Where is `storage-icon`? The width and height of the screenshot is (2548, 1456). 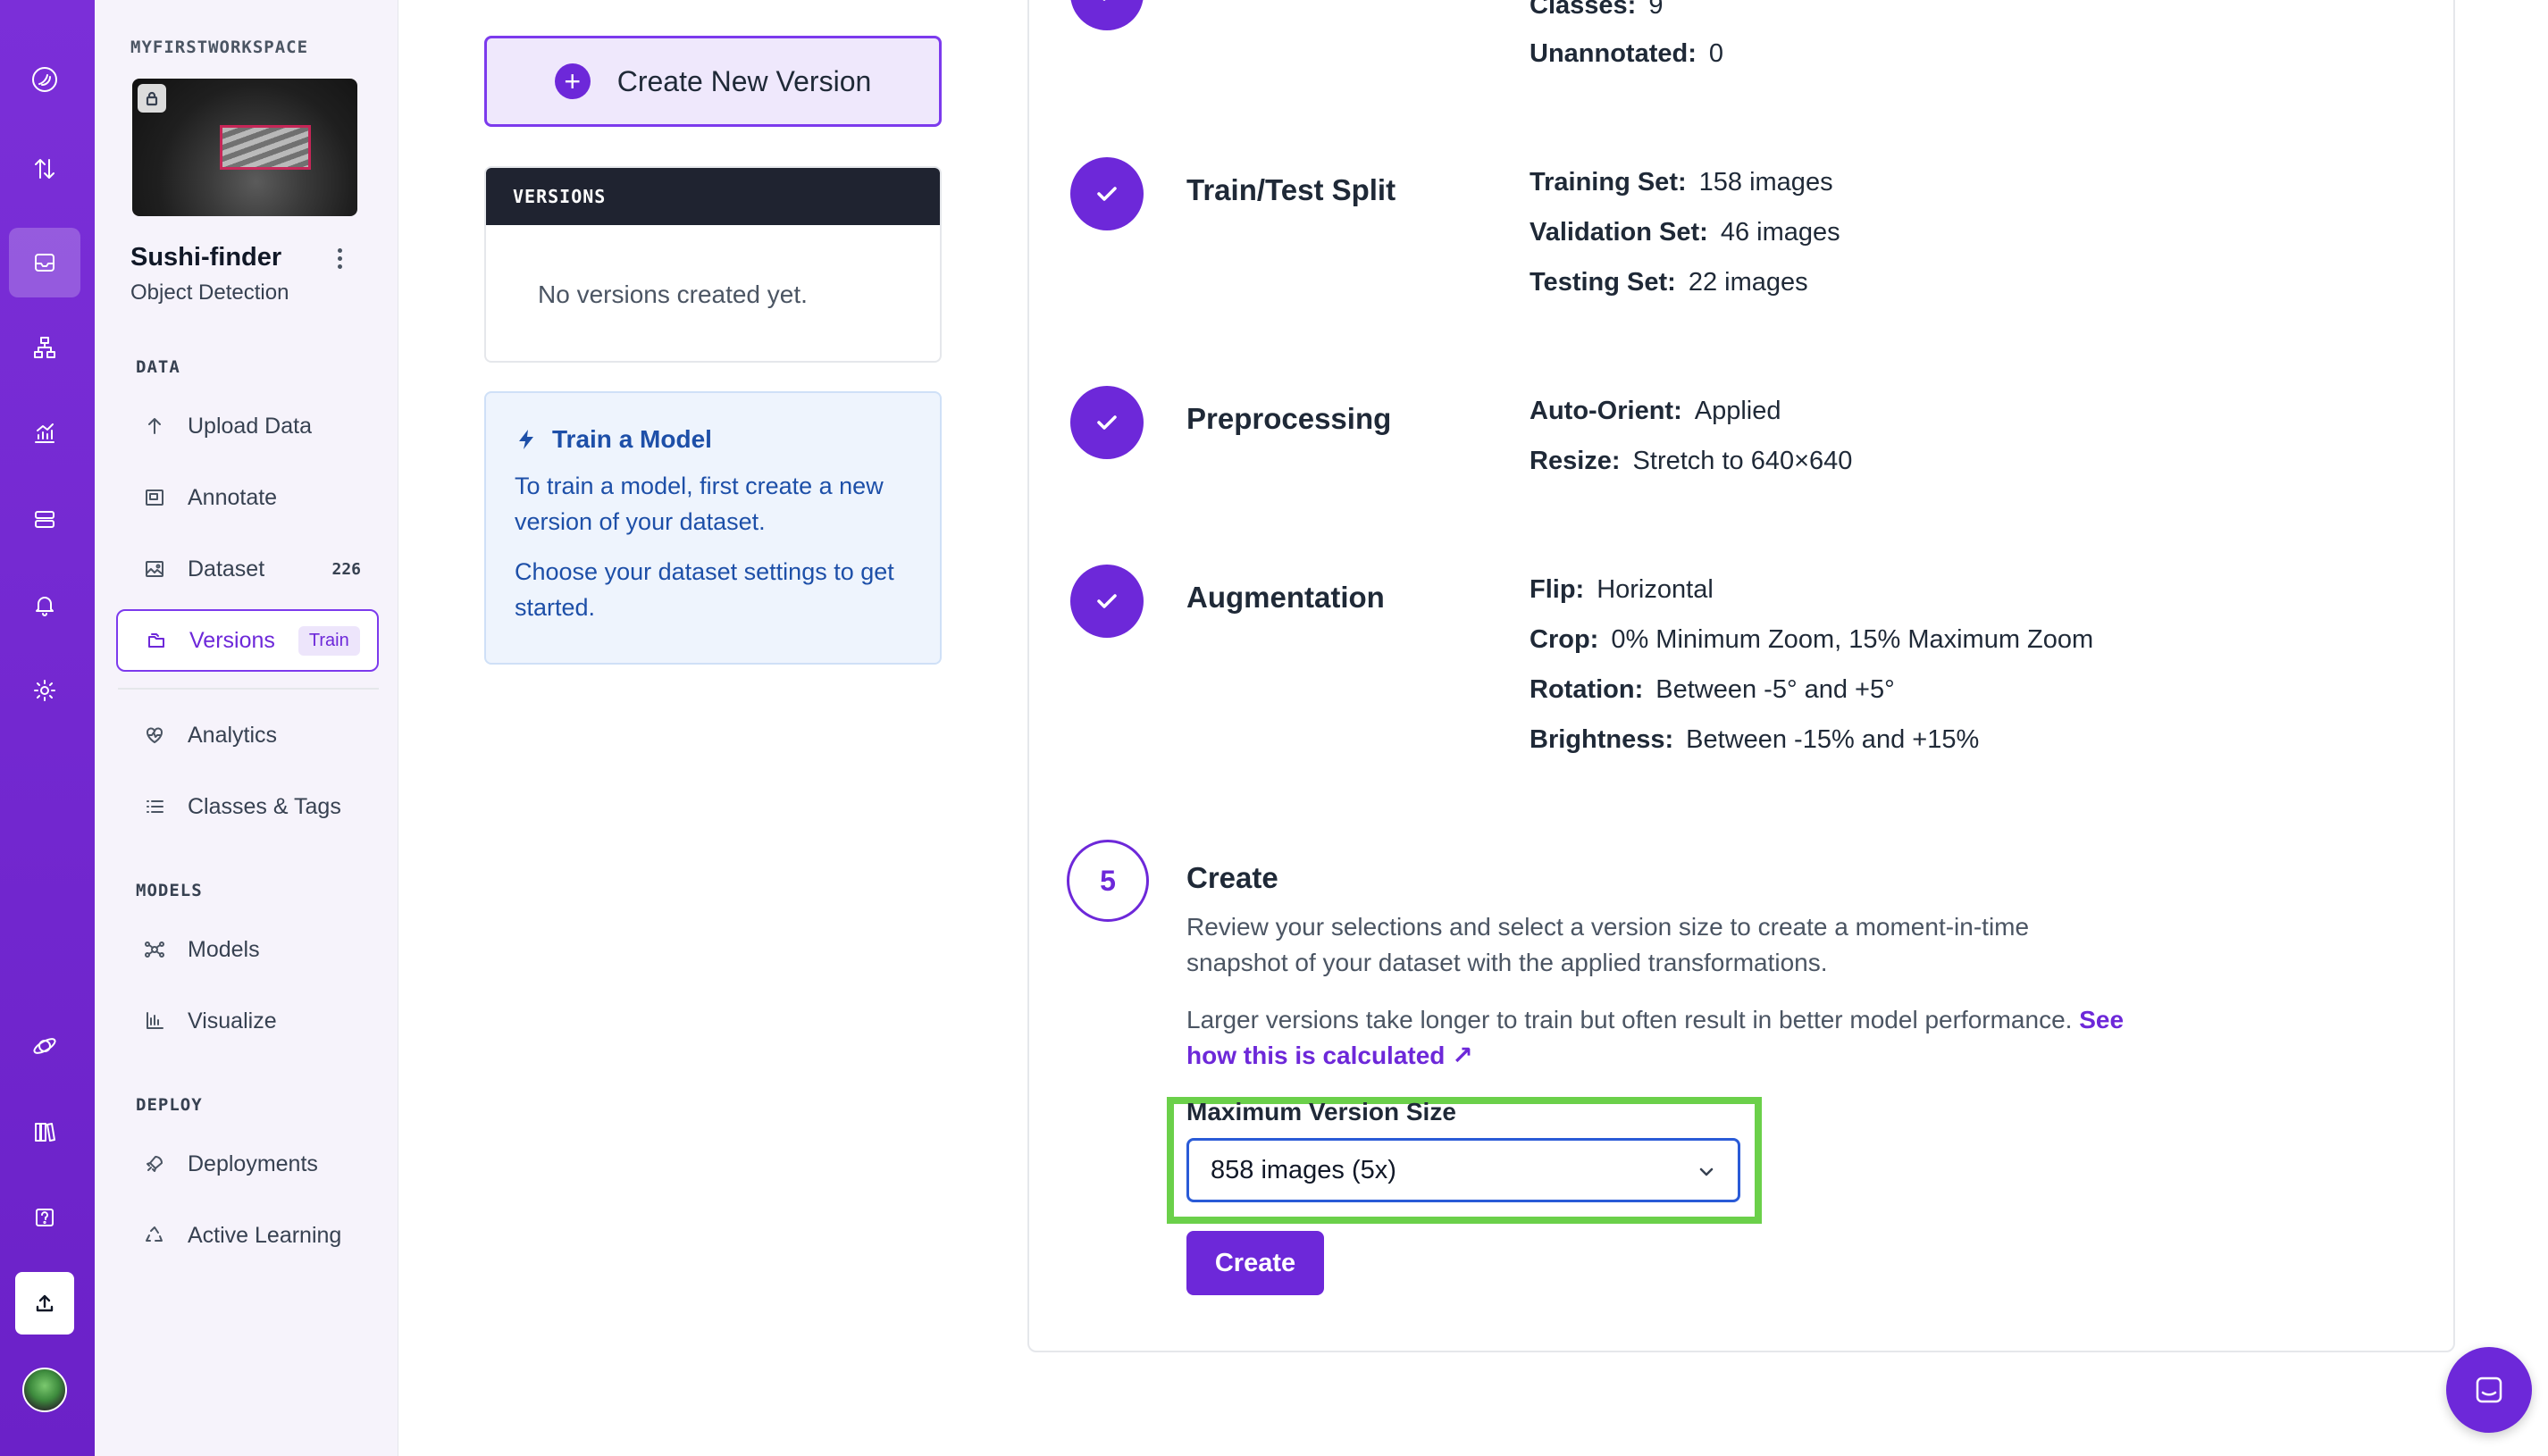
storage-icon is located at coordinates (44, 519).